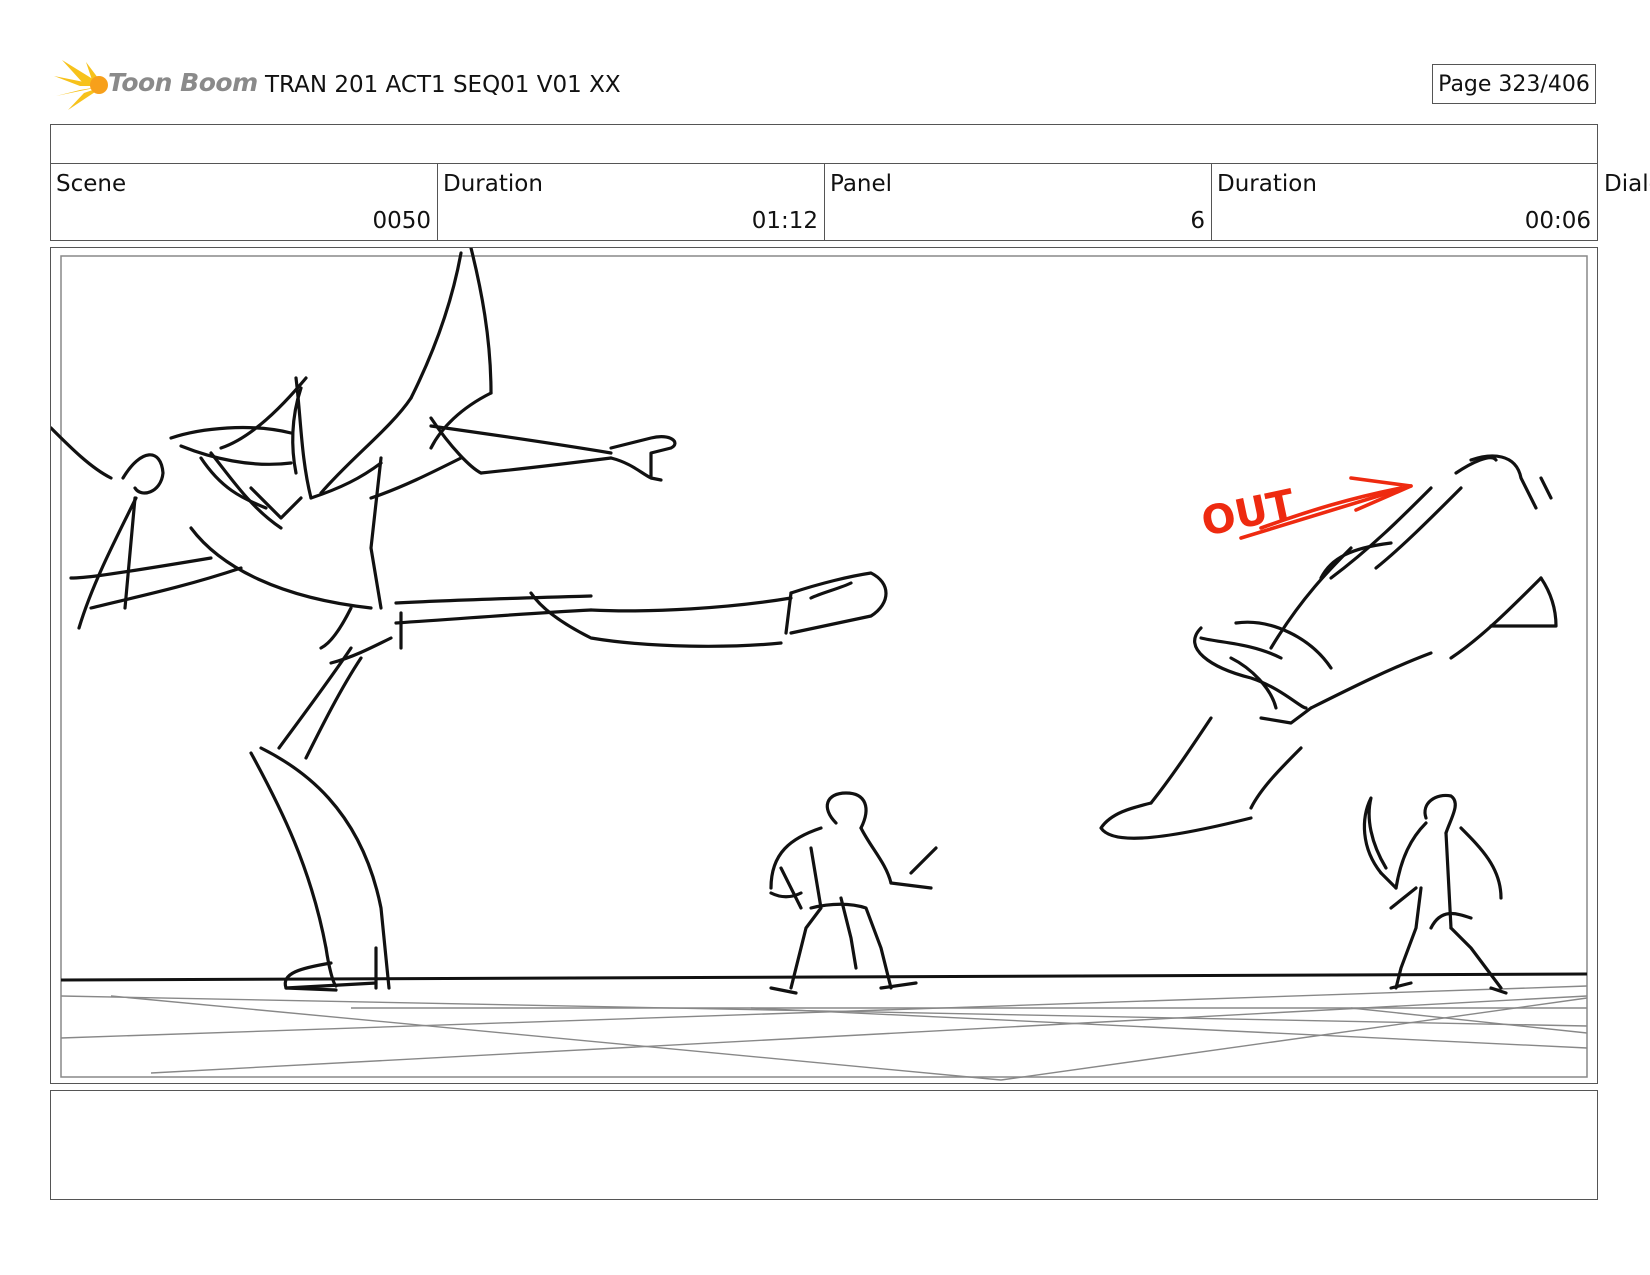  What do you see at coordinates (493, 184) in the screenshot?
I see `scene-duration-label: Duration` at bounding box center [493, 184].